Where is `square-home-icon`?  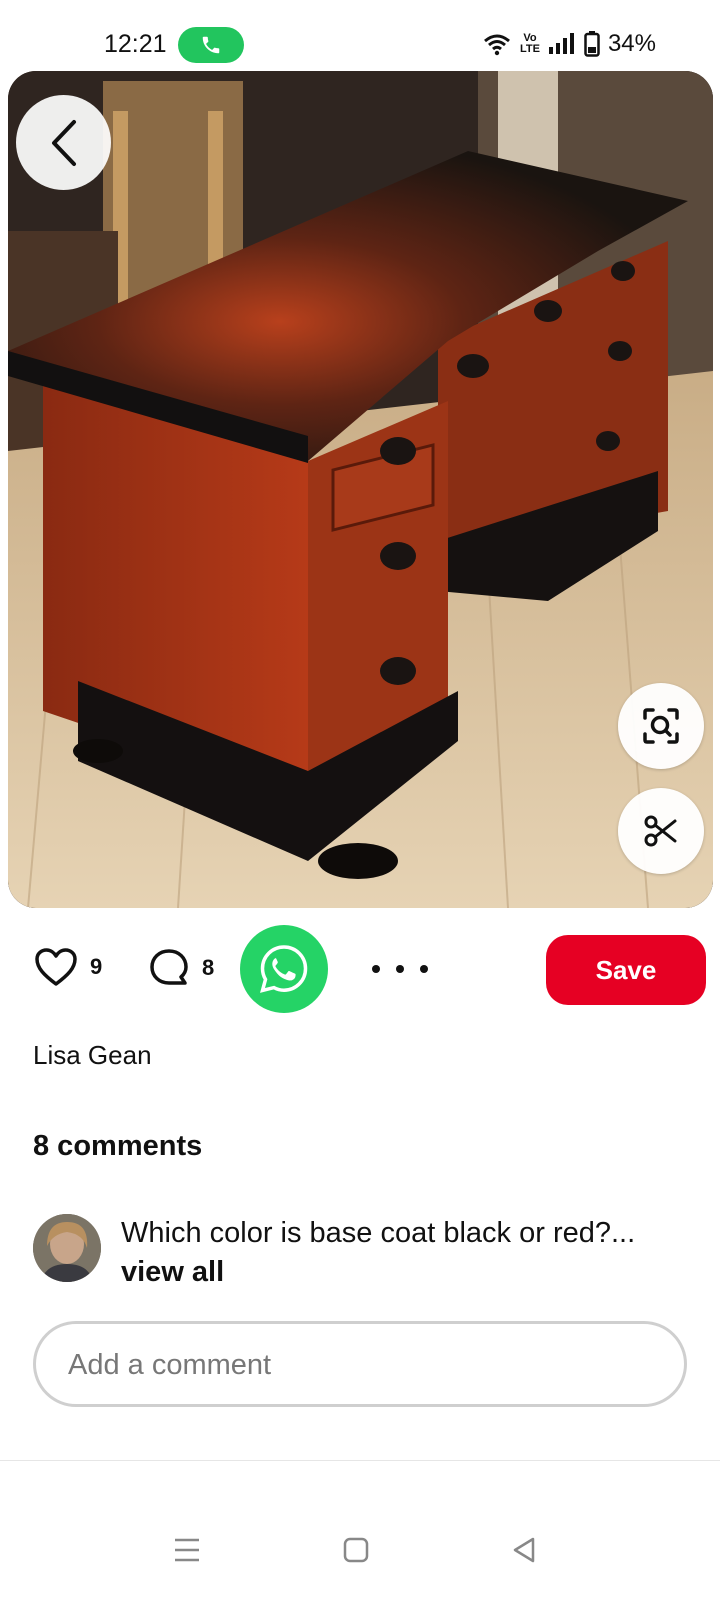
square-home-icon is located at coordinates (356, 1550).